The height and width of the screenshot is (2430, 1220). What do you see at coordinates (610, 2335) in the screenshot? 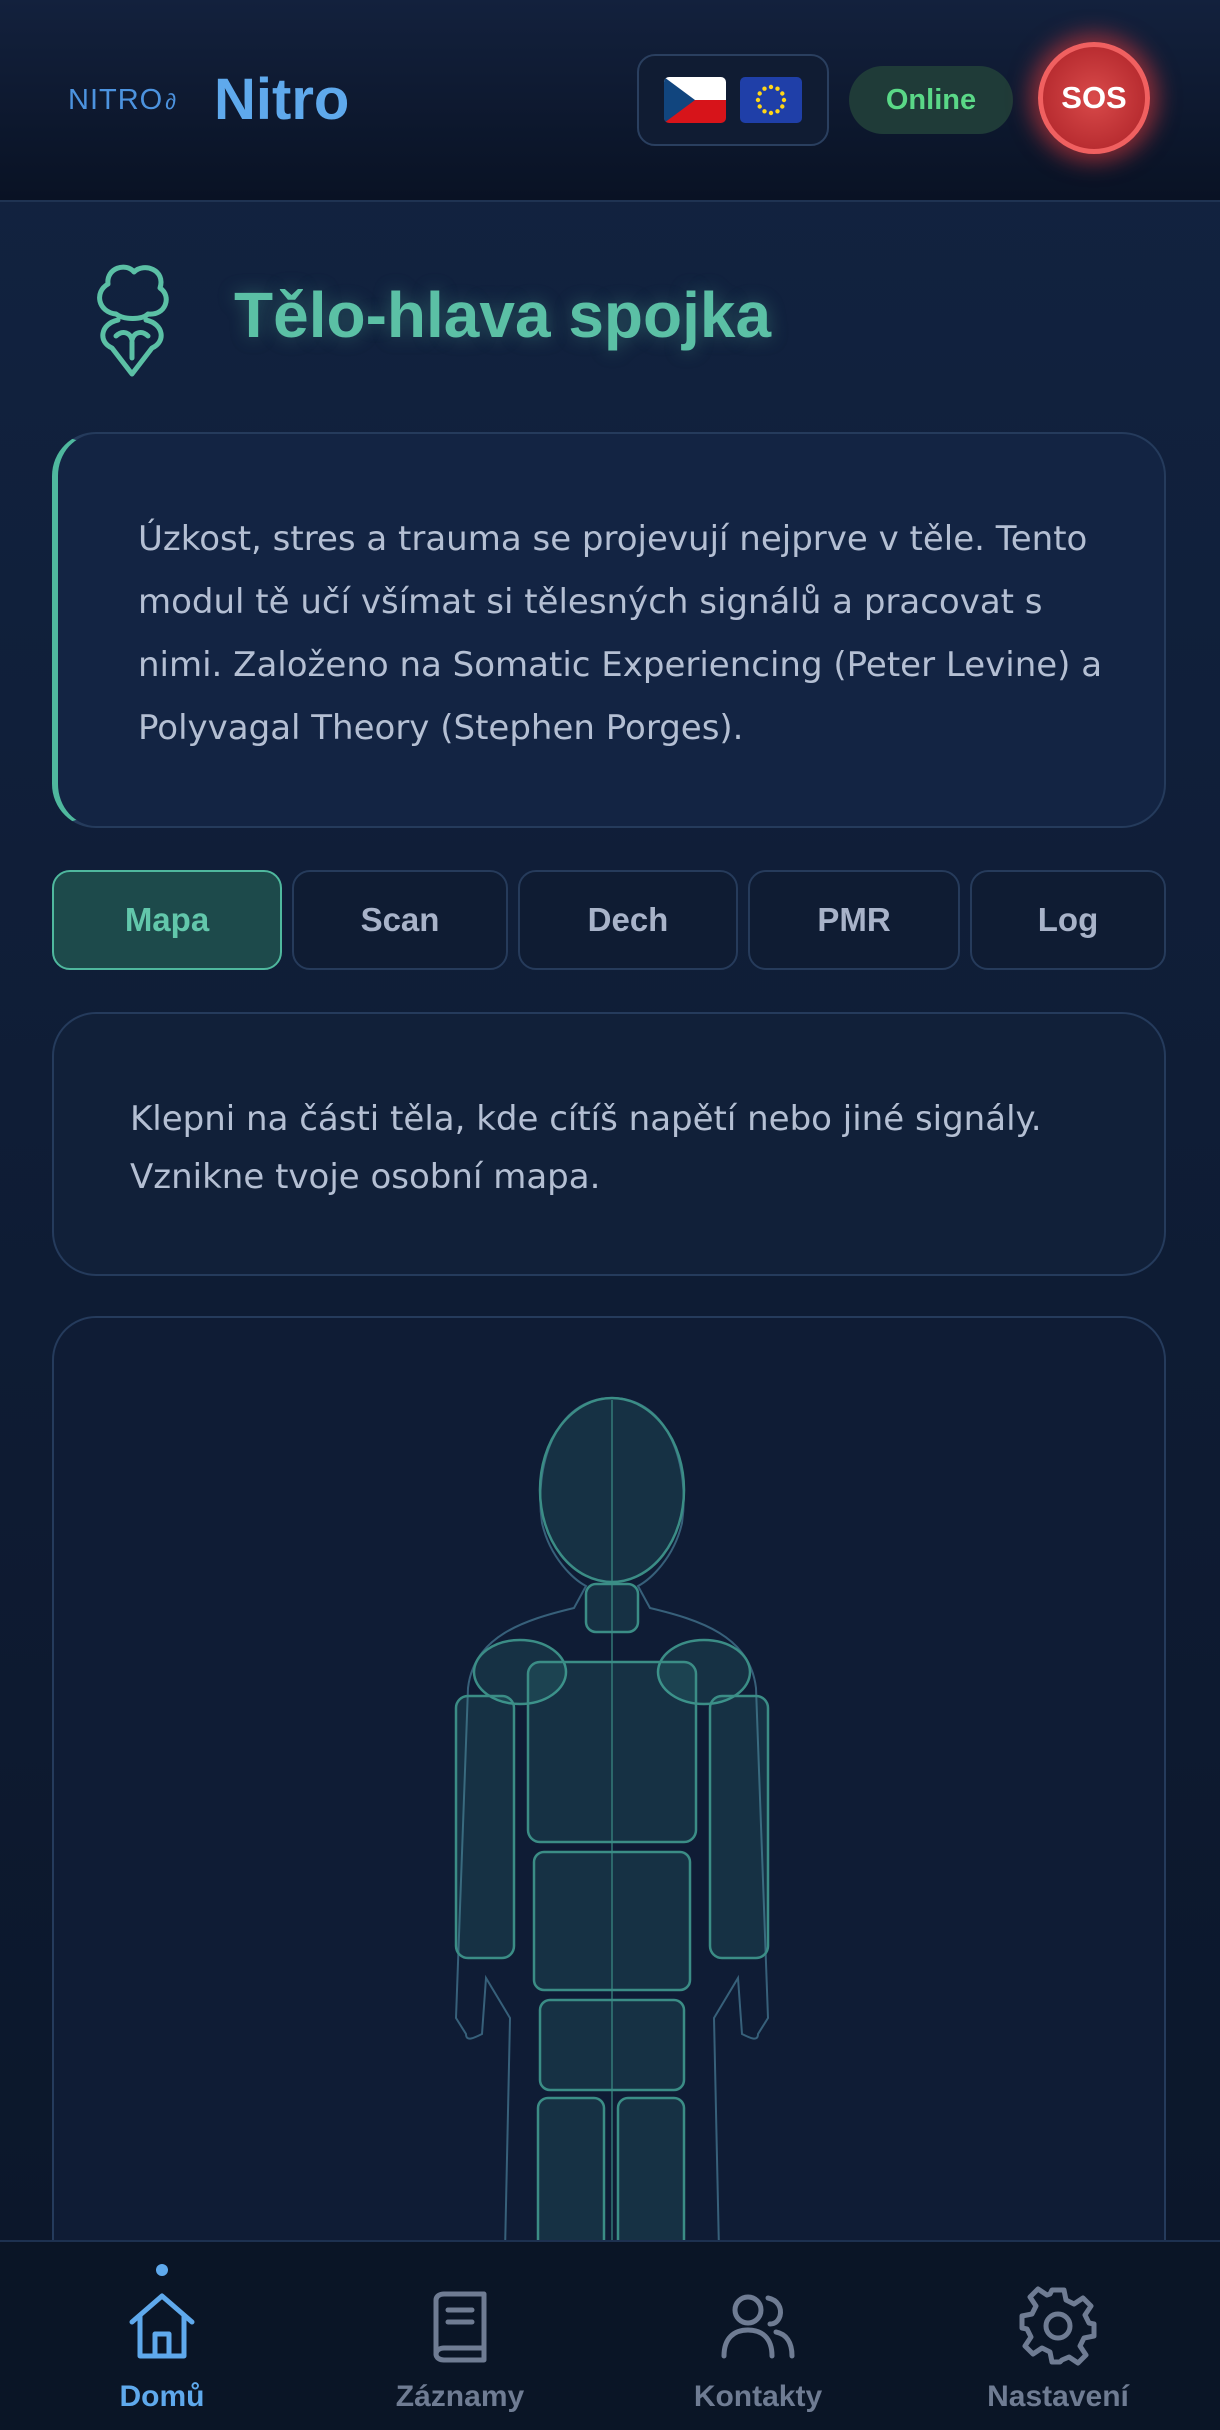
I see `bottom-navigation: Domů Záznamy Kontakty Nastavení` at bounding box center [610, 2335].